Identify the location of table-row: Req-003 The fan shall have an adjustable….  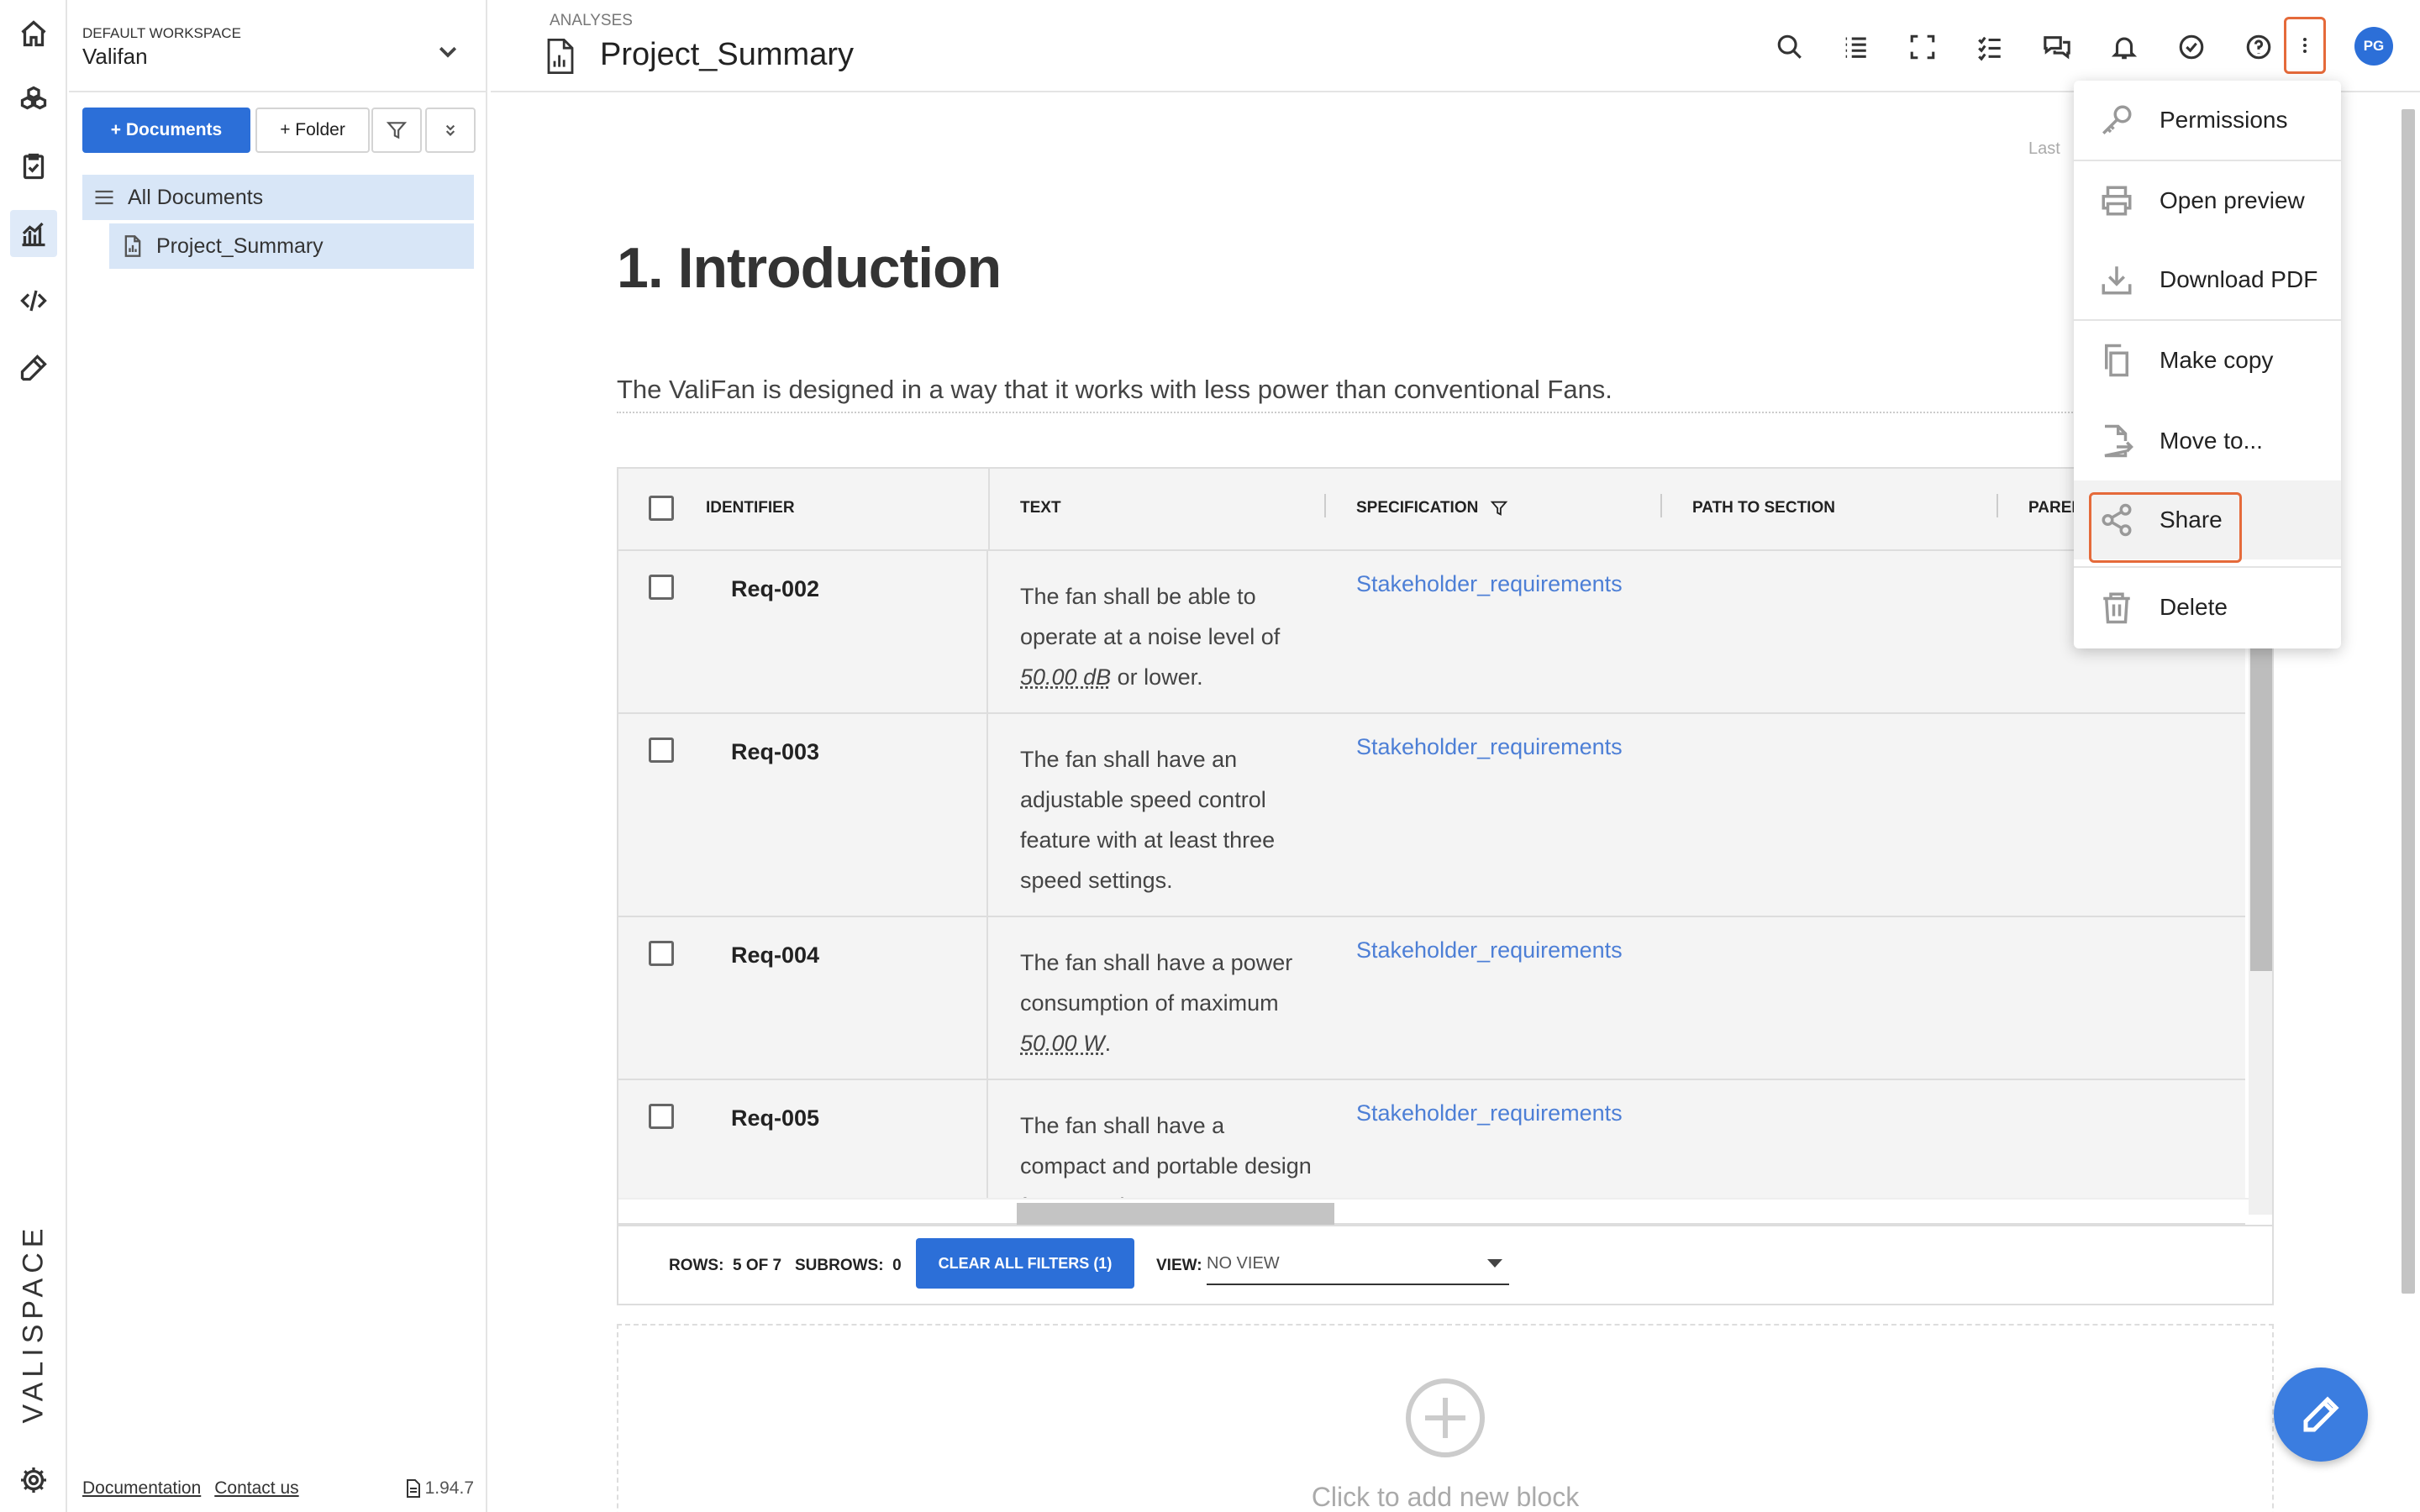
(1432, 815).